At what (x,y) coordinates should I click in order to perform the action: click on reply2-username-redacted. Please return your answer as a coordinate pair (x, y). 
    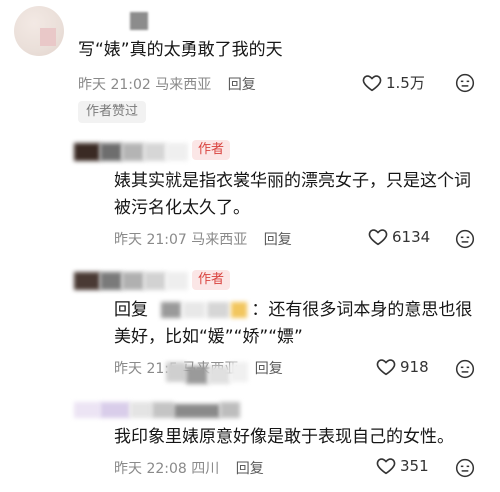
    Looking at the image, I should click on (130, 281).